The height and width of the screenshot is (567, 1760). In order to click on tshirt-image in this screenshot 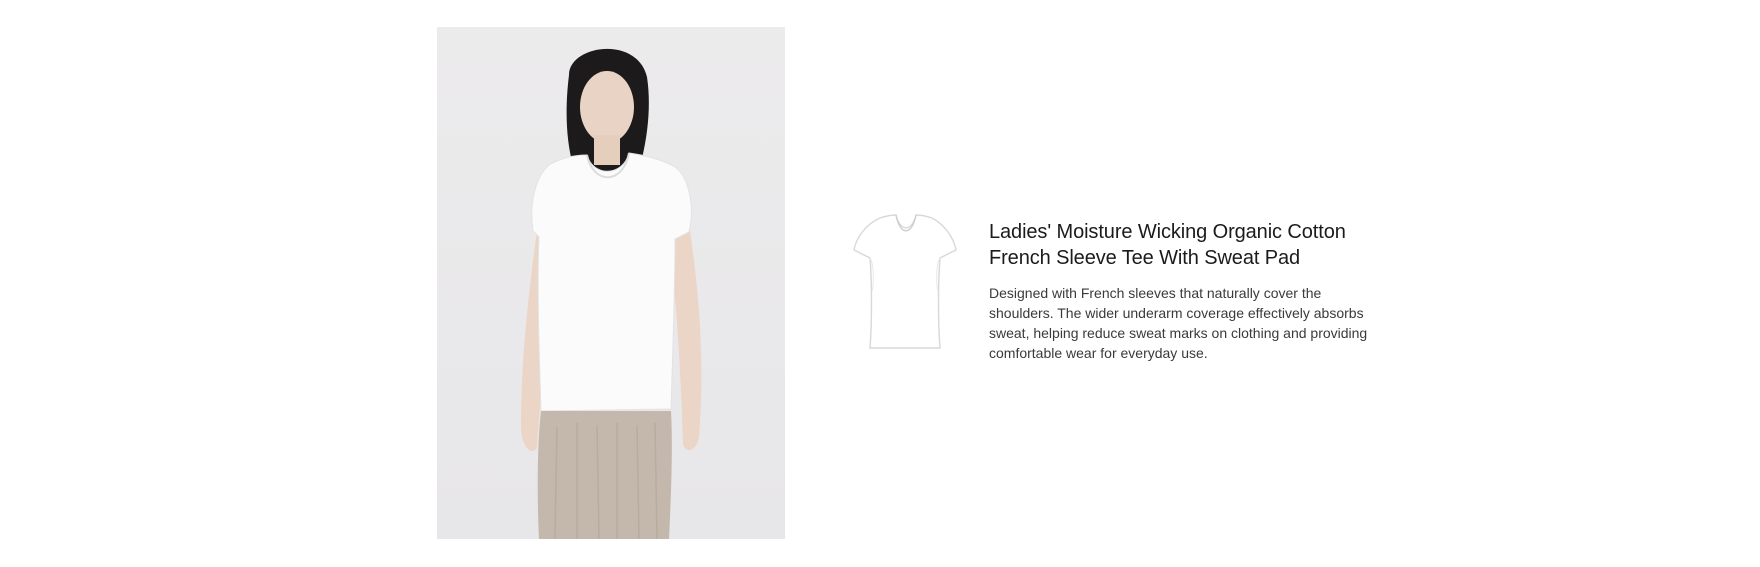, I will do `click(905, 281)`.